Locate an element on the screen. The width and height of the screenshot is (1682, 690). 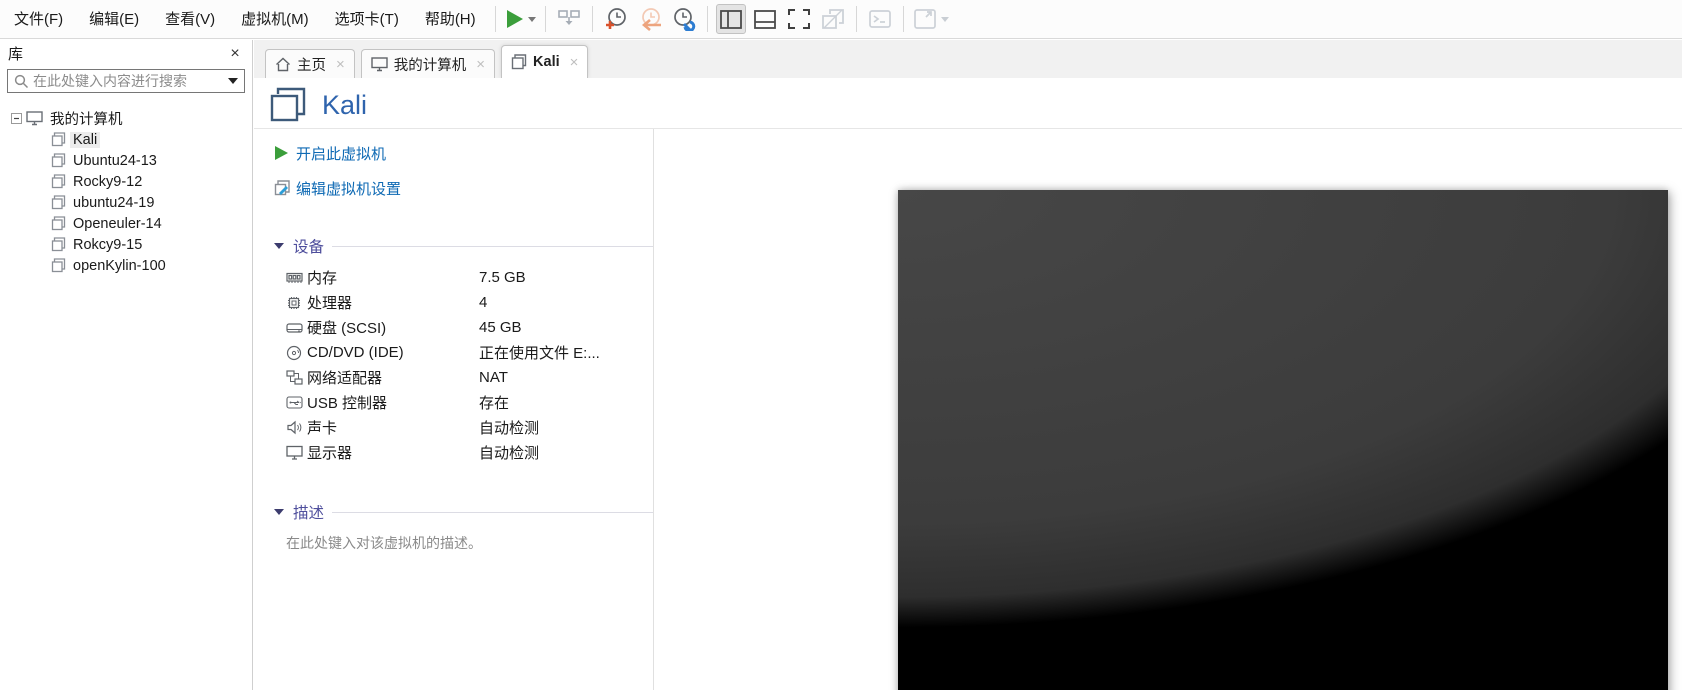
show-library-button is located at coordinates (730, 19).